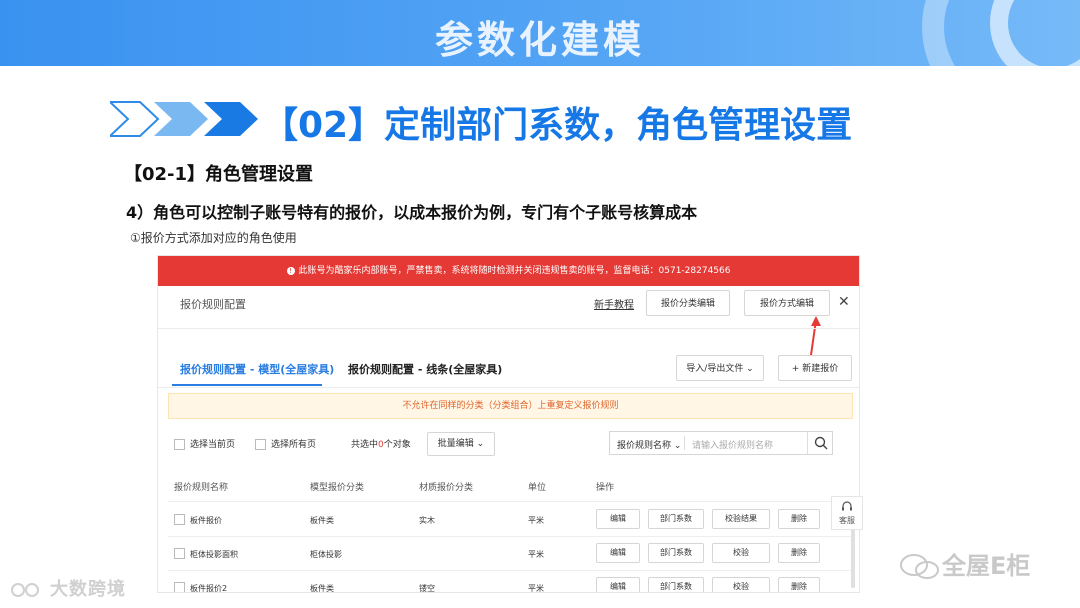  Describe the element at coordinates (605, 488) in the screenshot. I see `col-header-actions: 操作` at that location.